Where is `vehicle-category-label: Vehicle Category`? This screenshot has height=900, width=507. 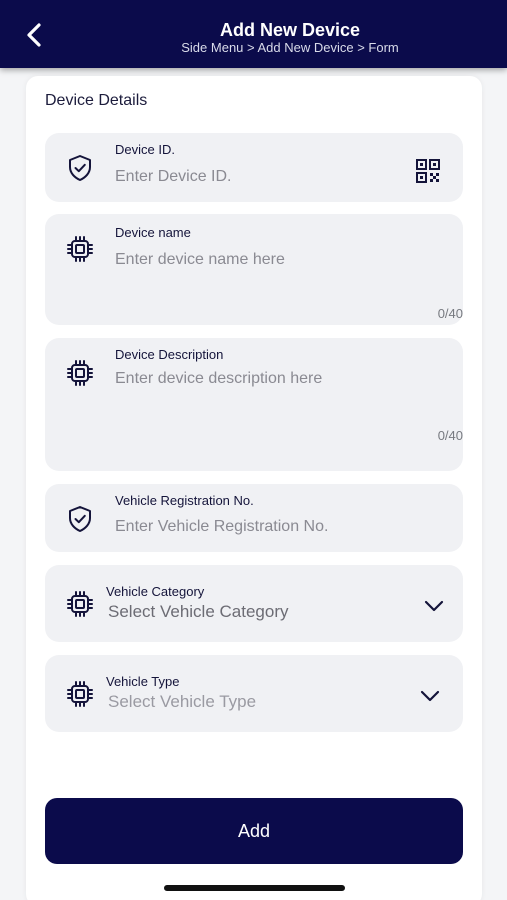
vehicle-category-label: Vehicle Category is located at coordinates (155, 591).